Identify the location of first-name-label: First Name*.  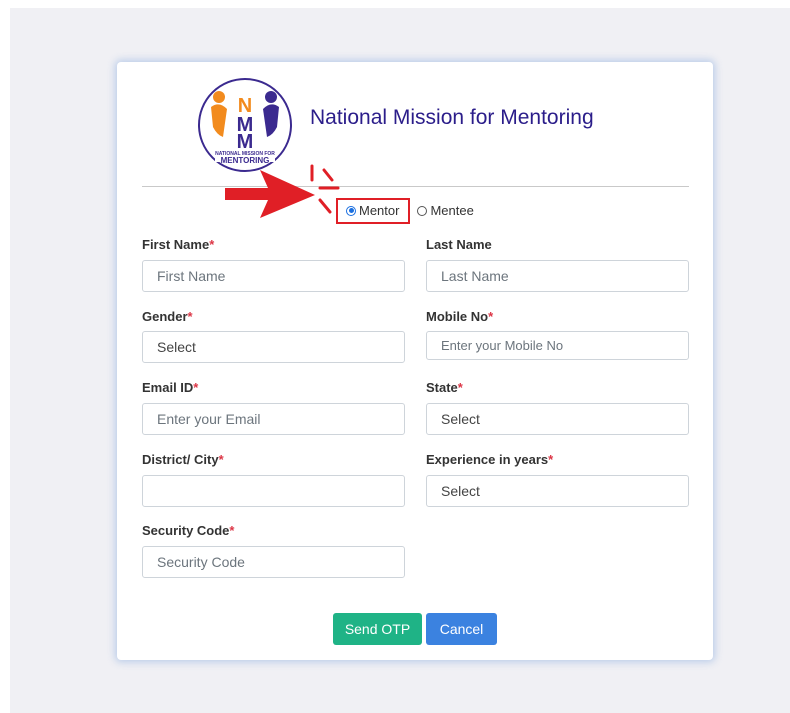
(178, 244).